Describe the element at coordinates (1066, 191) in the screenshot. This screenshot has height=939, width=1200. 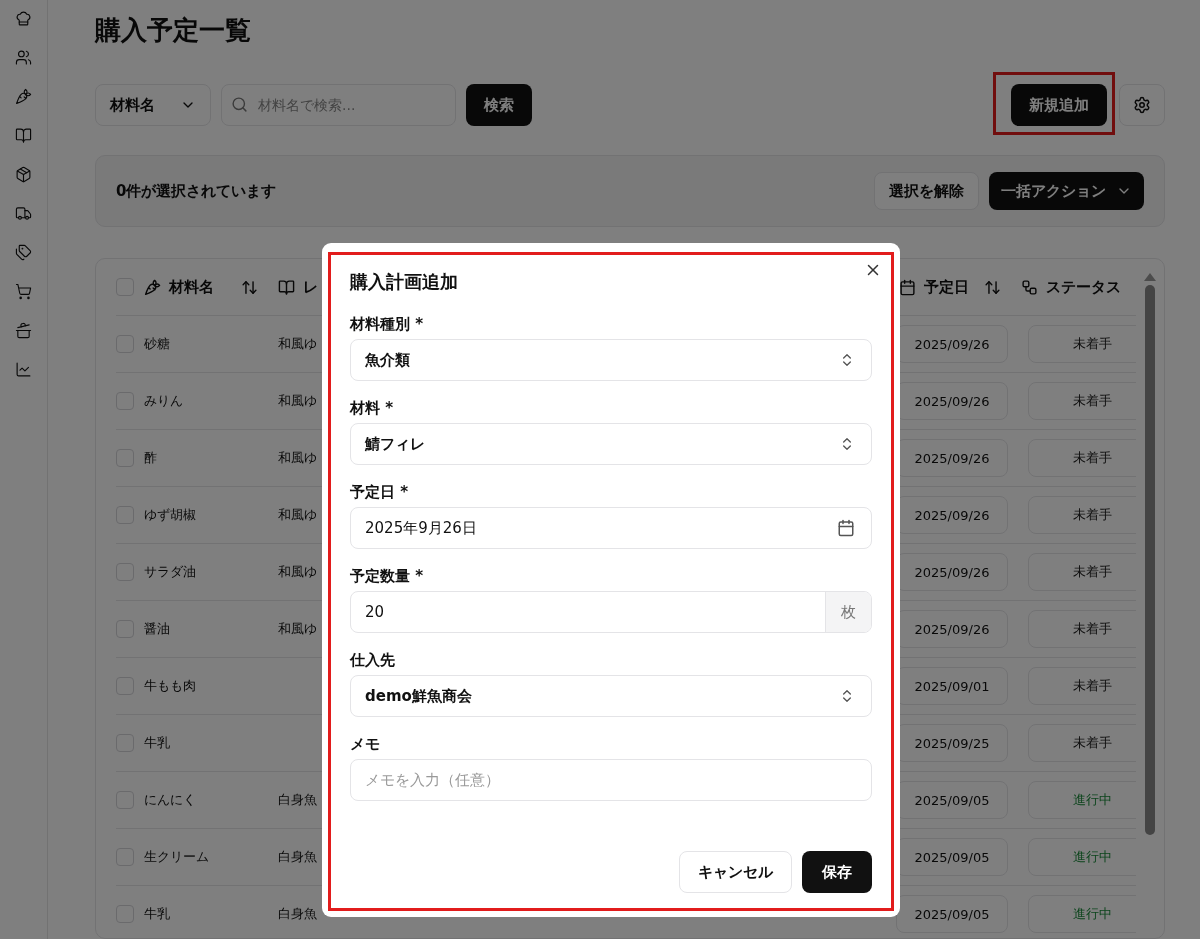
I see `bulk-action-button: 一括アクション` at that location.